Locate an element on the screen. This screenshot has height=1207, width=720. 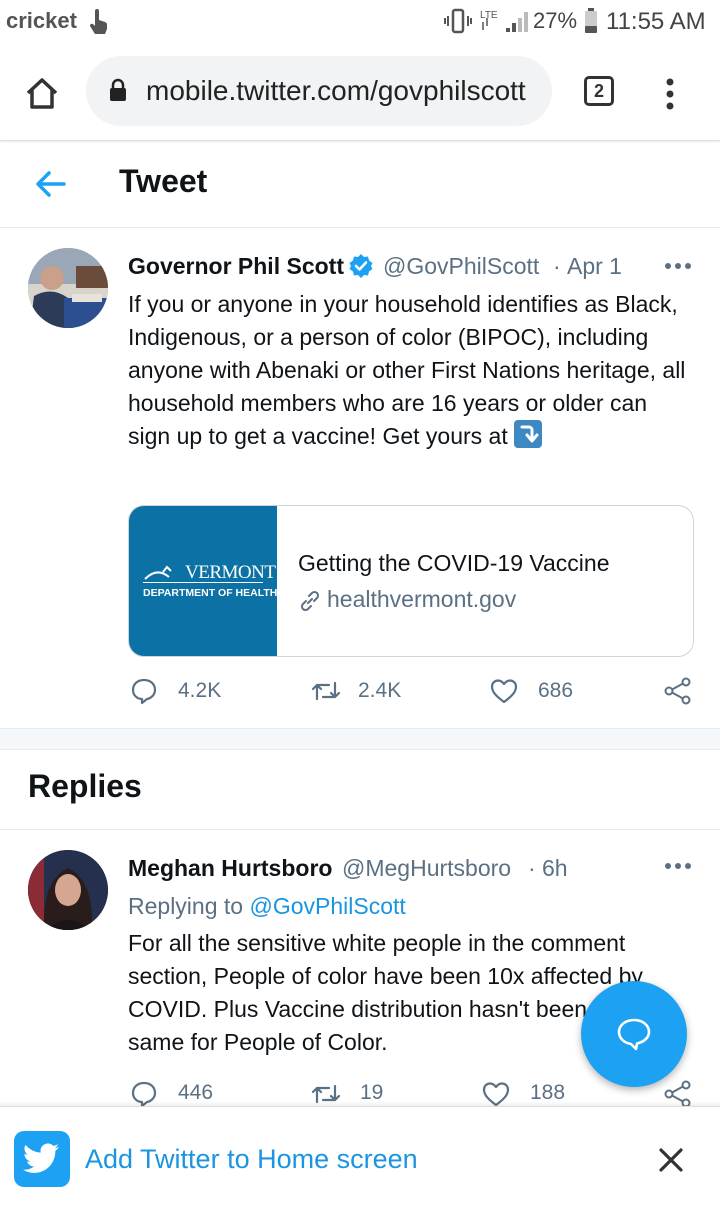
close-icon is located at coordinates (671, 1160).